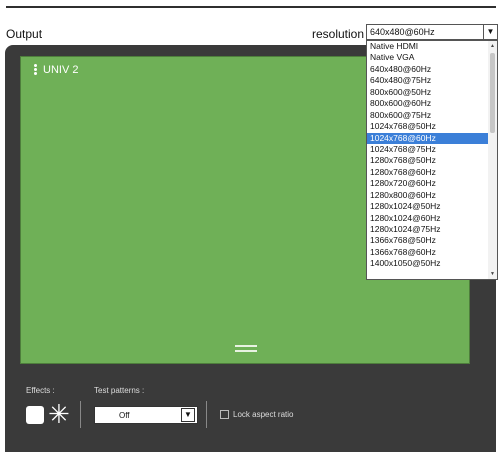 The height and width of the screenshot is (452, 502). Describe the element at coordinates (35, 69) in the screenshot. I see `kebab-menu-icon` at that location.